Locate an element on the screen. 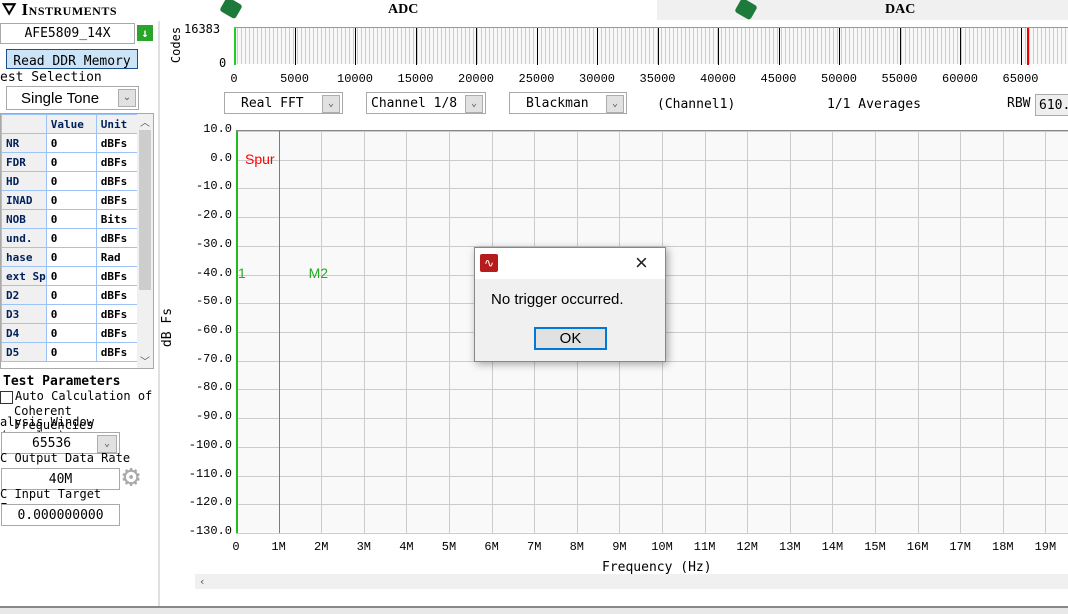 Image resolution: width=1068 pixels, height=614 pixels. y-tick-label: -110.0 is located at coordinates (210, 473).